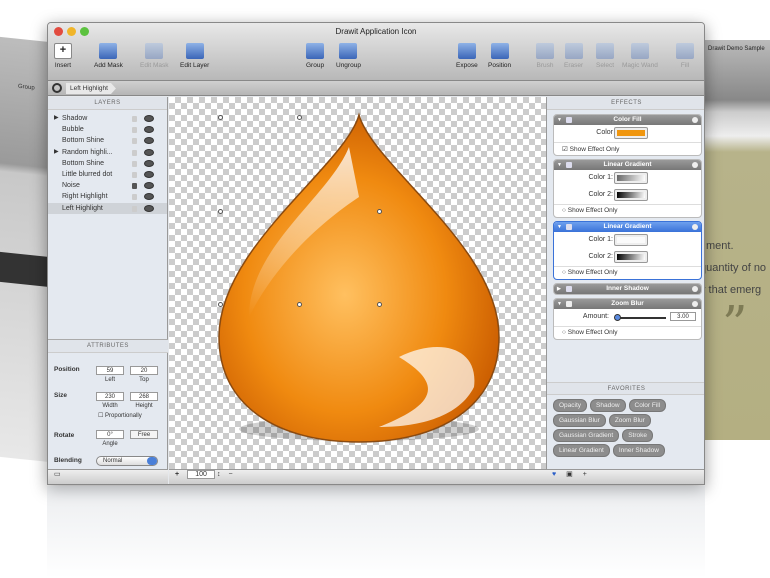 This screenshot has width=770, height=578. I want to click on effect-header: ▼ Color Fill, so click(627, 120).